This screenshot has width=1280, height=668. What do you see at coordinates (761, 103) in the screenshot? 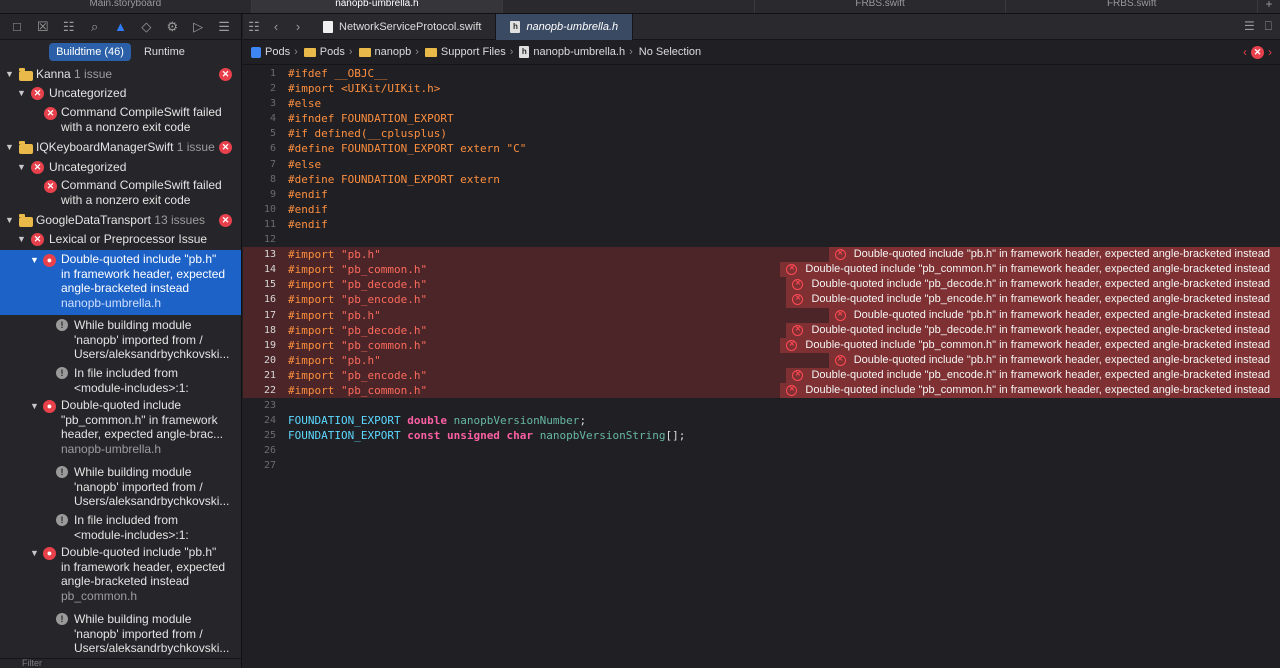
I see `code-line: 3 #else` at bounding box center [761, 103].